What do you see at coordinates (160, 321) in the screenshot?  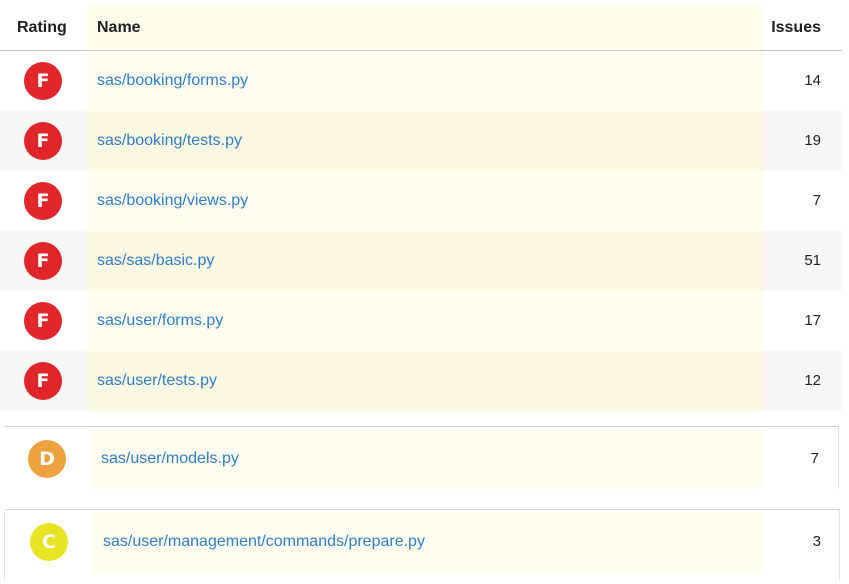 I see `file-link: sas/user/forms.py` at bounding box center [160, 321].